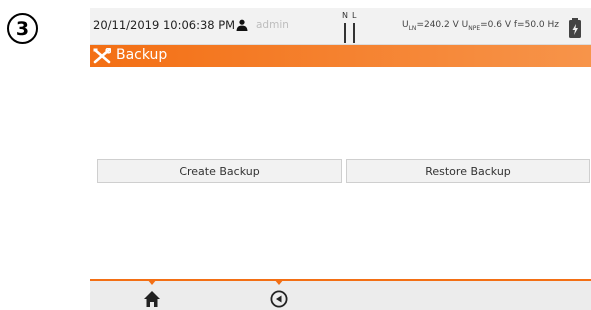  I want to click on title-bar: Backup, so click(340, 56).